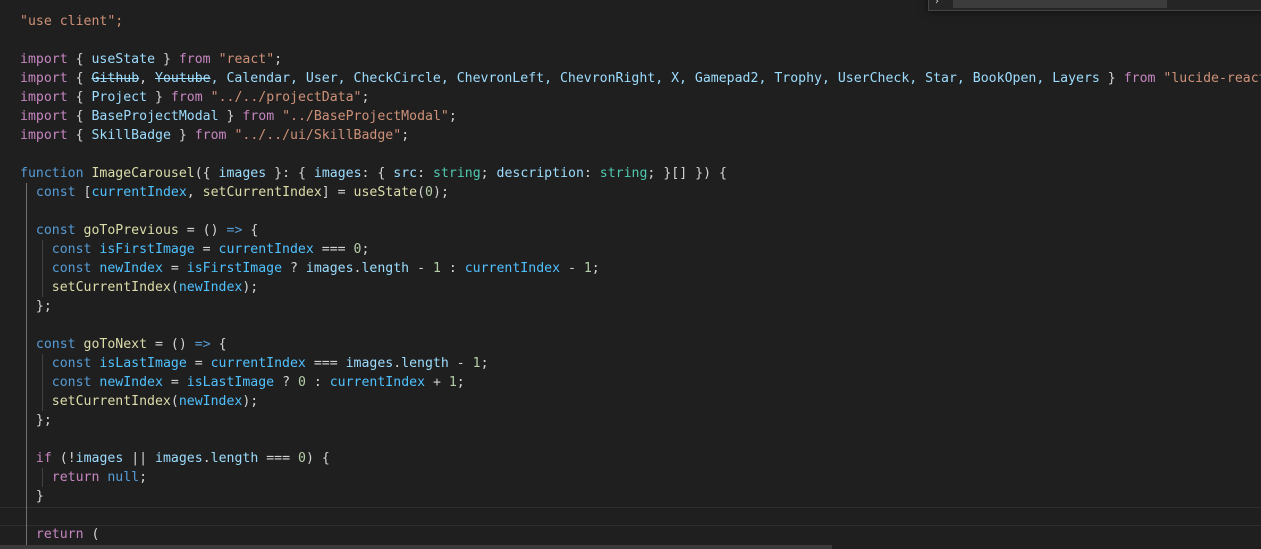 The image size is (1261, 549). I want to click on code-token: useState, so click(123, 59).